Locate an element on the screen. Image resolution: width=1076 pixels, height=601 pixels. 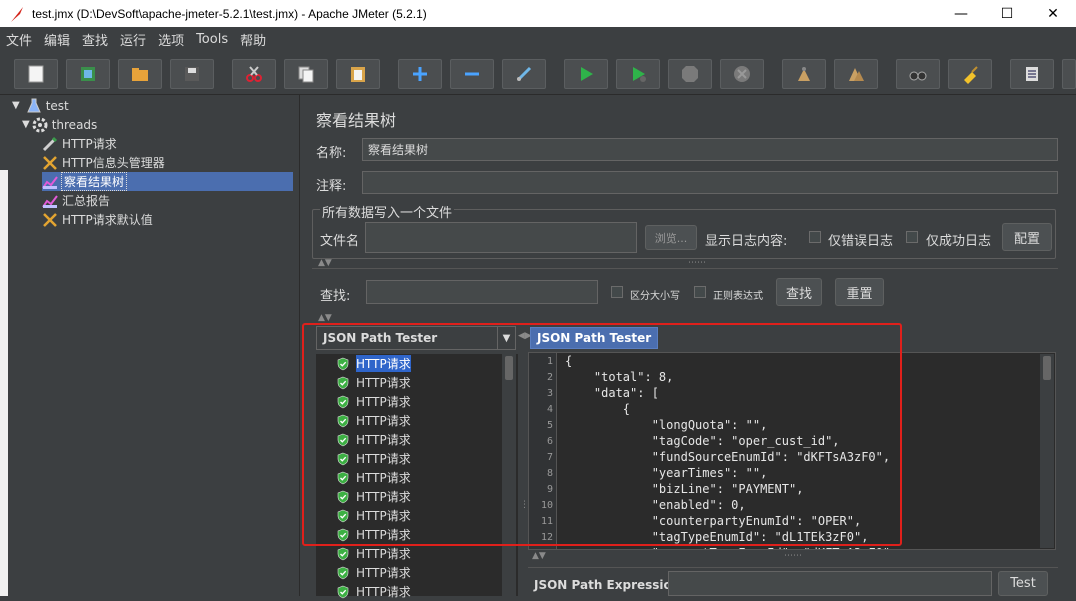
errors-only-checkbox is located at coordinates (815, 237).